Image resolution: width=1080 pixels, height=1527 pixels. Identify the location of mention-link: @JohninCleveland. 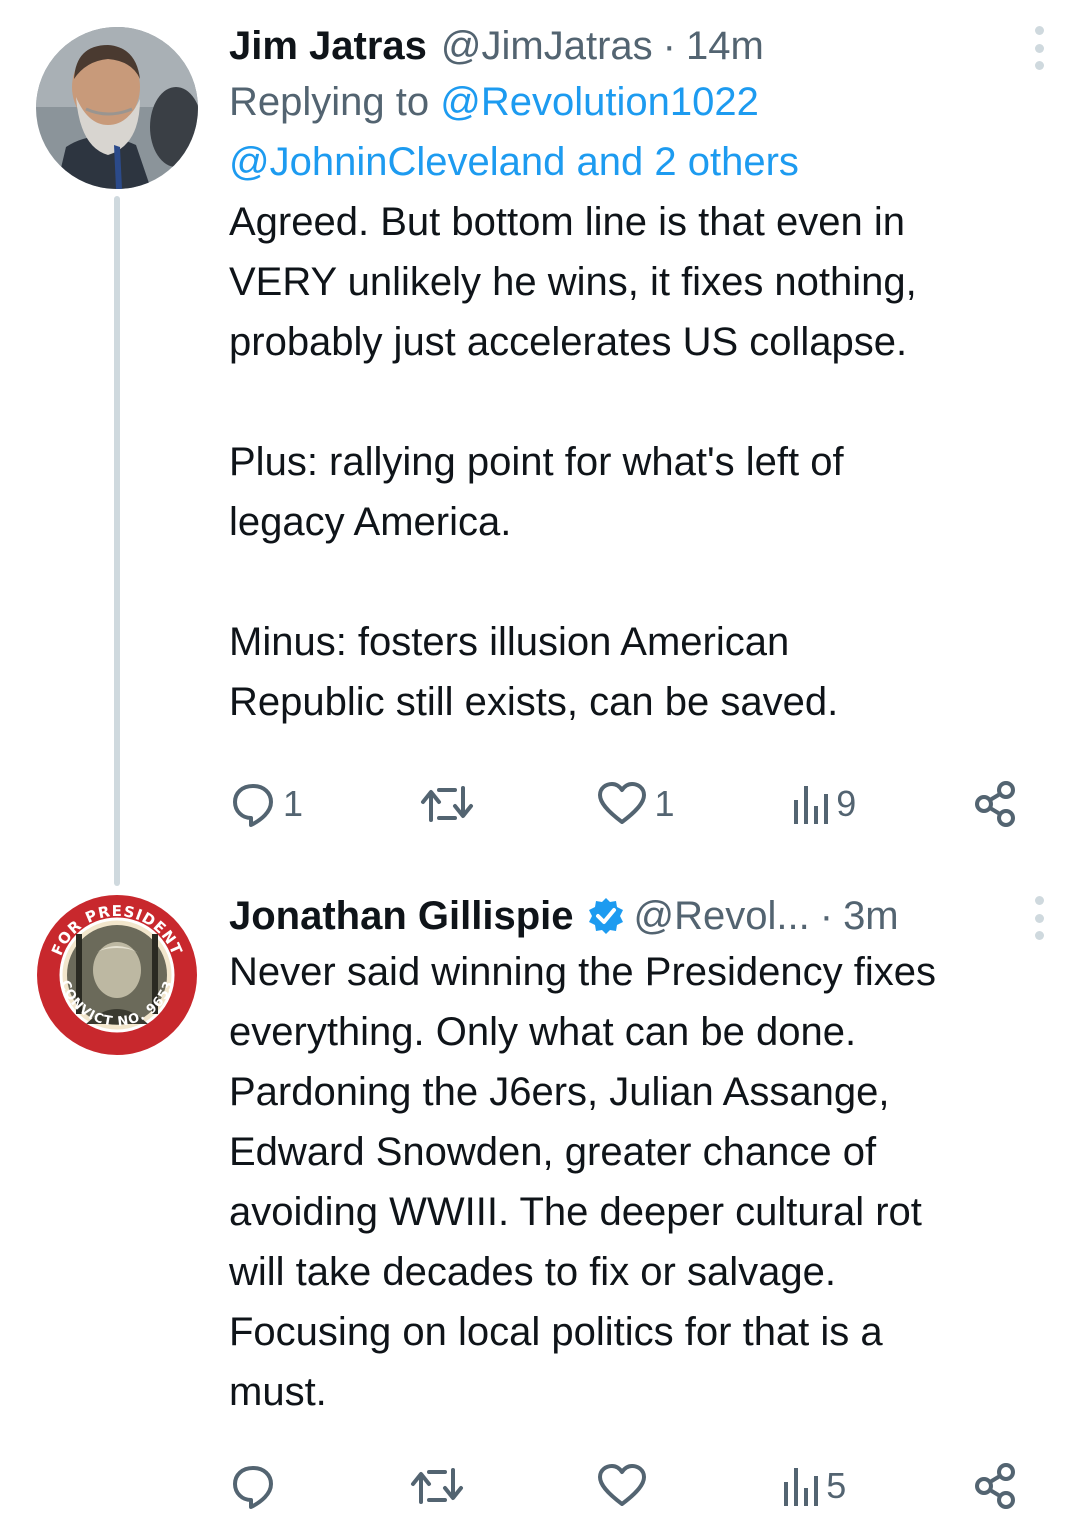
(397, 162).